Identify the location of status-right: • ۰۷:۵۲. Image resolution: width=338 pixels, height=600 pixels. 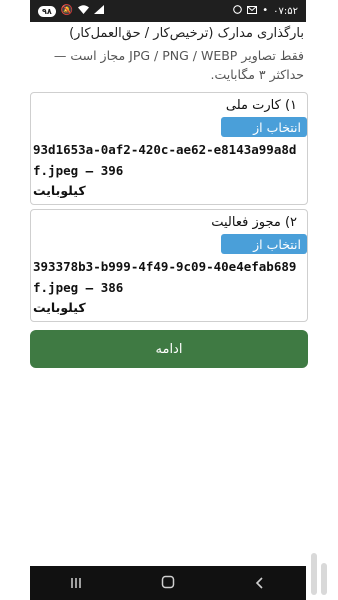
(265, 11).